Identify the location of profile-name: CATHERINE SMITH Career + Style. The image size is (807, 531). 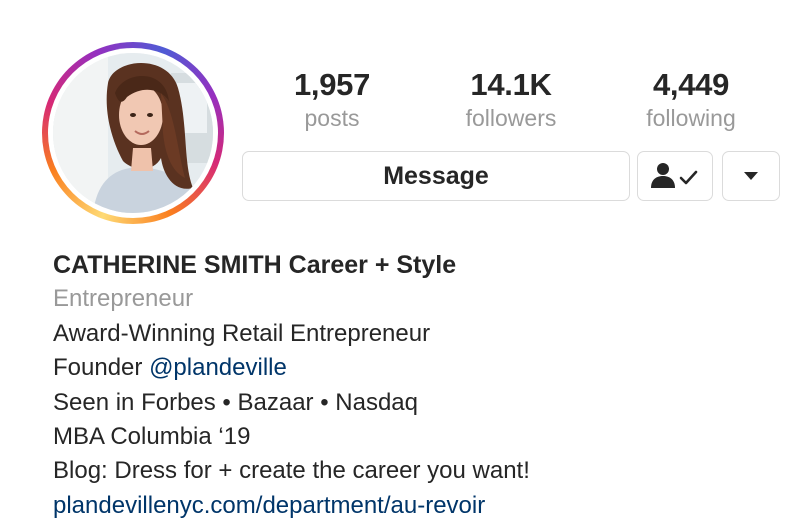
(255, 265).